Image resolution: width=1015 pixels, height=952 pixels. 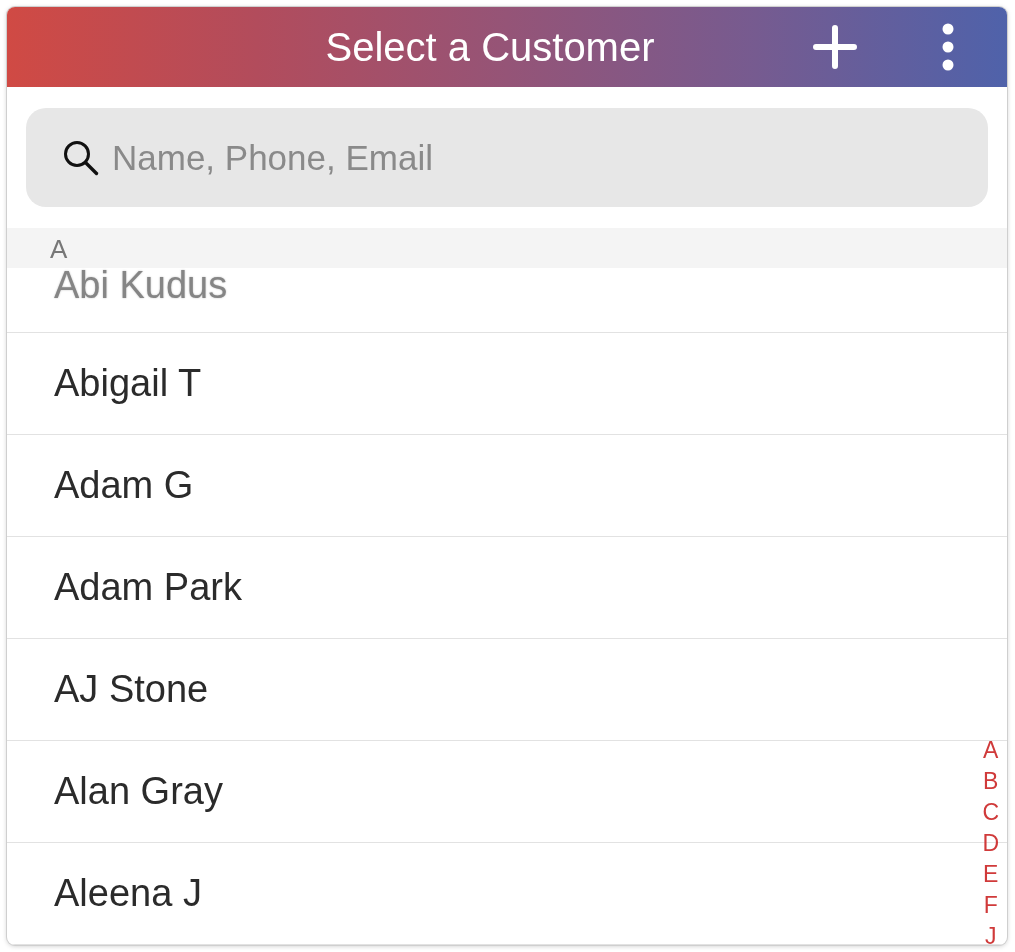 I want to click on add-button, so click(x=835, y=47).